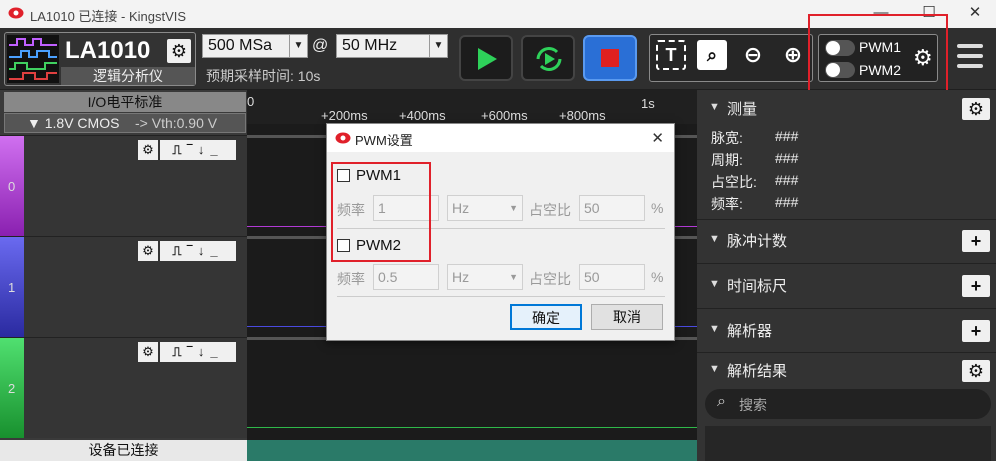 This screenshot has width=996, height=461. Describe the element at coordinates (753, 405) in the screenshot. I see `search-input: 搜索` at that location.